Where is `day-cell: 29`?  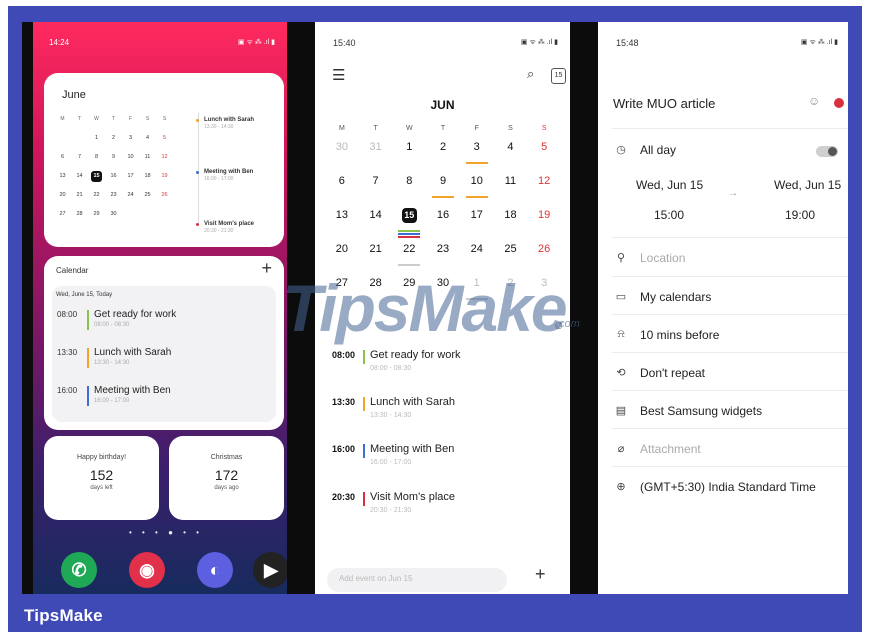
day-cell: 29 is located at coordinates (96, 214).